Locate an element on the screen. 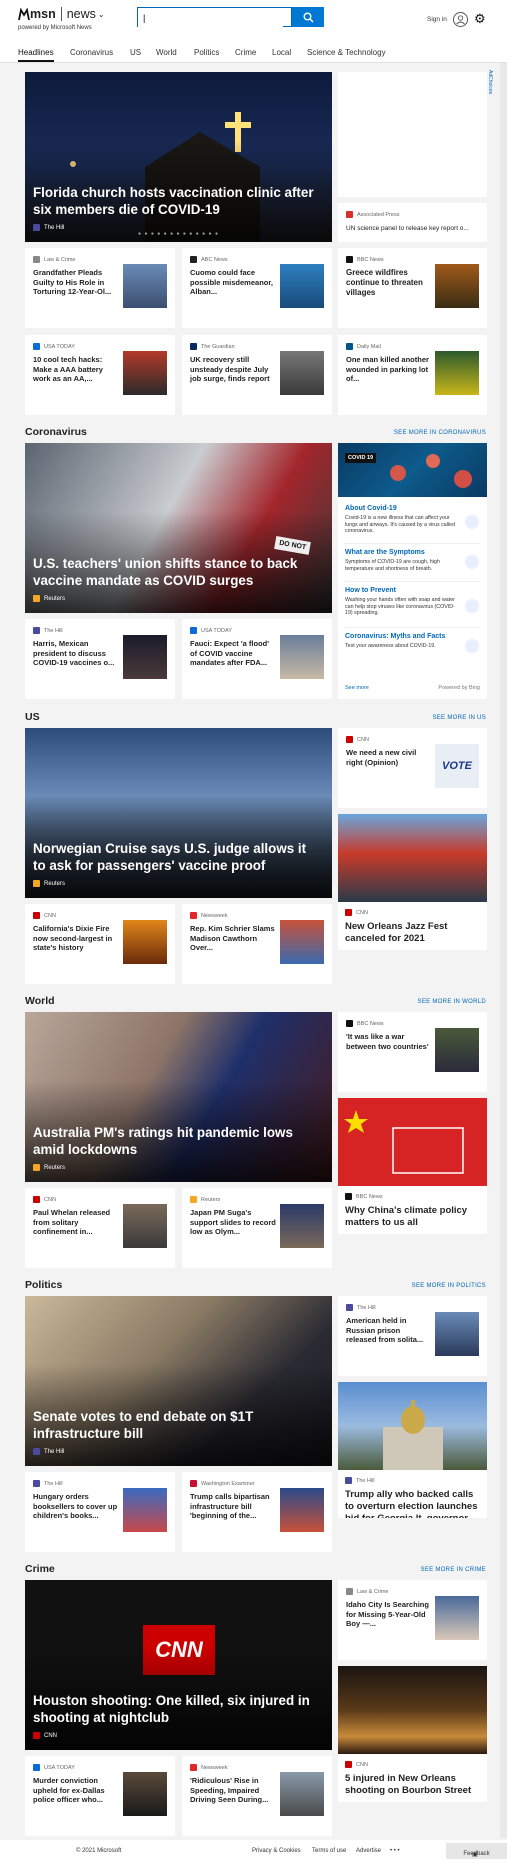 This screenshot has width=507, height=1862. see-more-coronavirus: SEE MORE IN CORONAVIRUS is located at coordinates (440, 433).